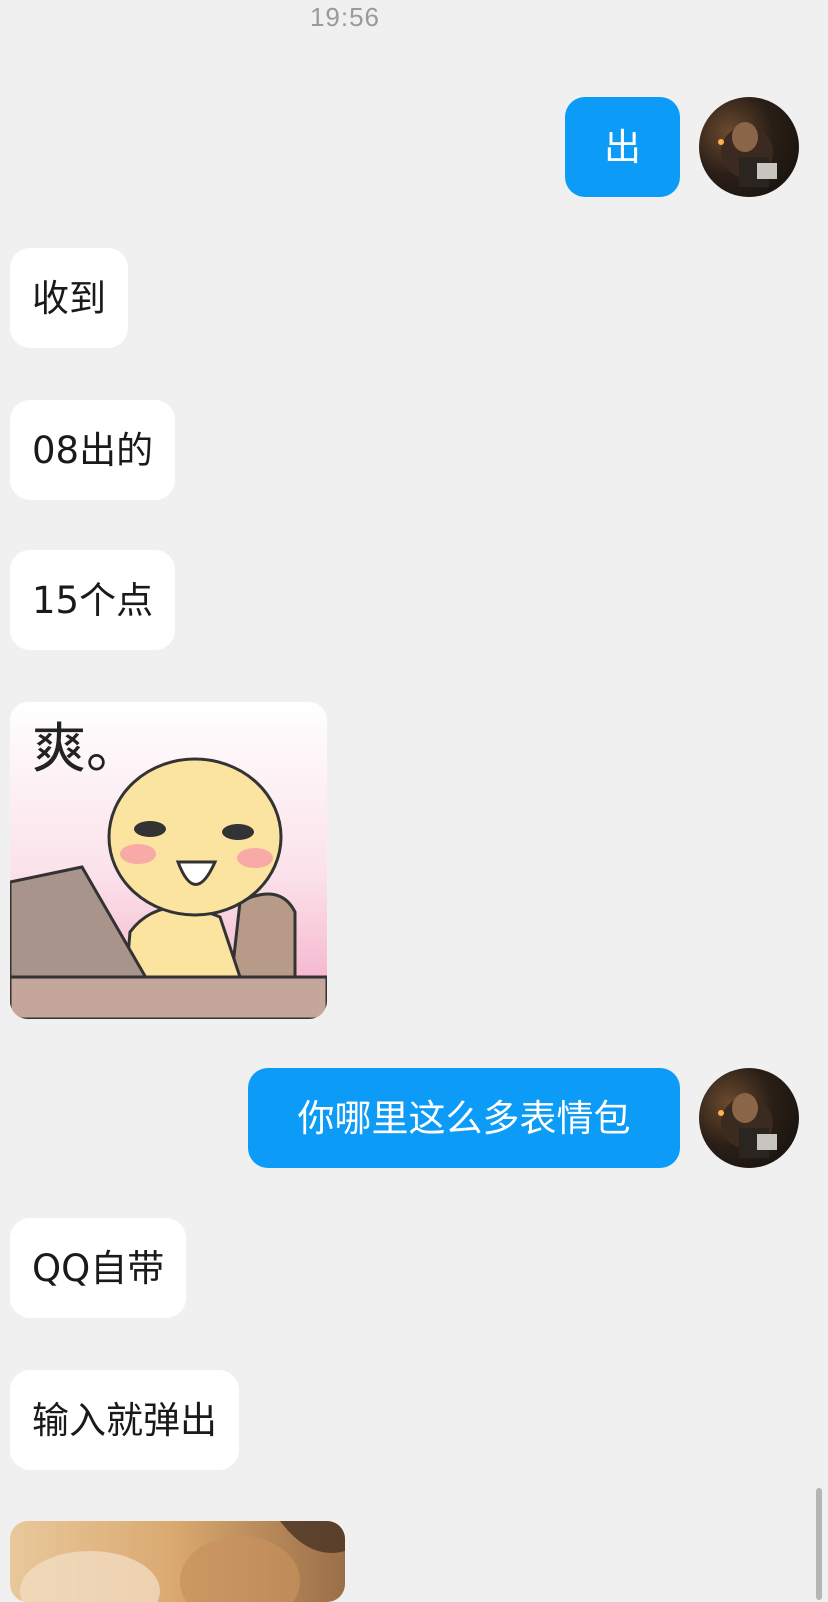 The height and width of the screenshot is (1602, 828). What do you see at coordinates (177, 1561) in the screenshot?
I see `image-message` at bounding box center [177, 1561].